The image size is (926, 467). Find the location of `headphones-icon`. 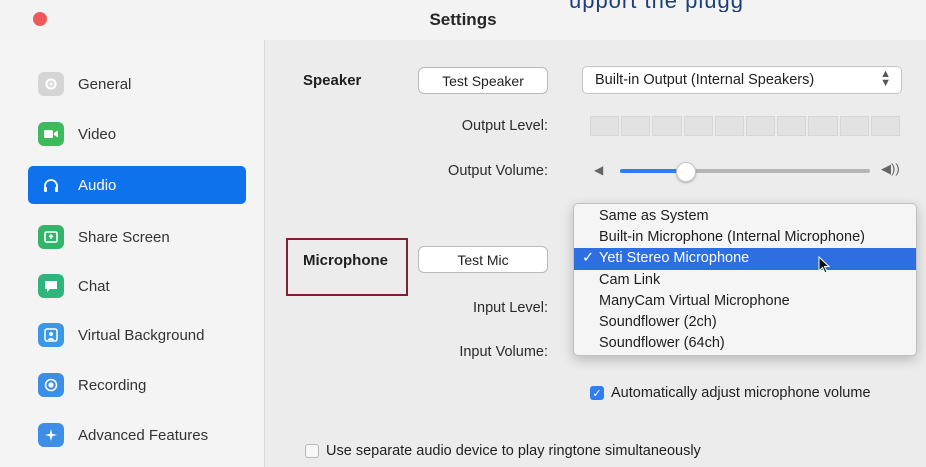

headphones-icon is located at coordinates (51, 185).